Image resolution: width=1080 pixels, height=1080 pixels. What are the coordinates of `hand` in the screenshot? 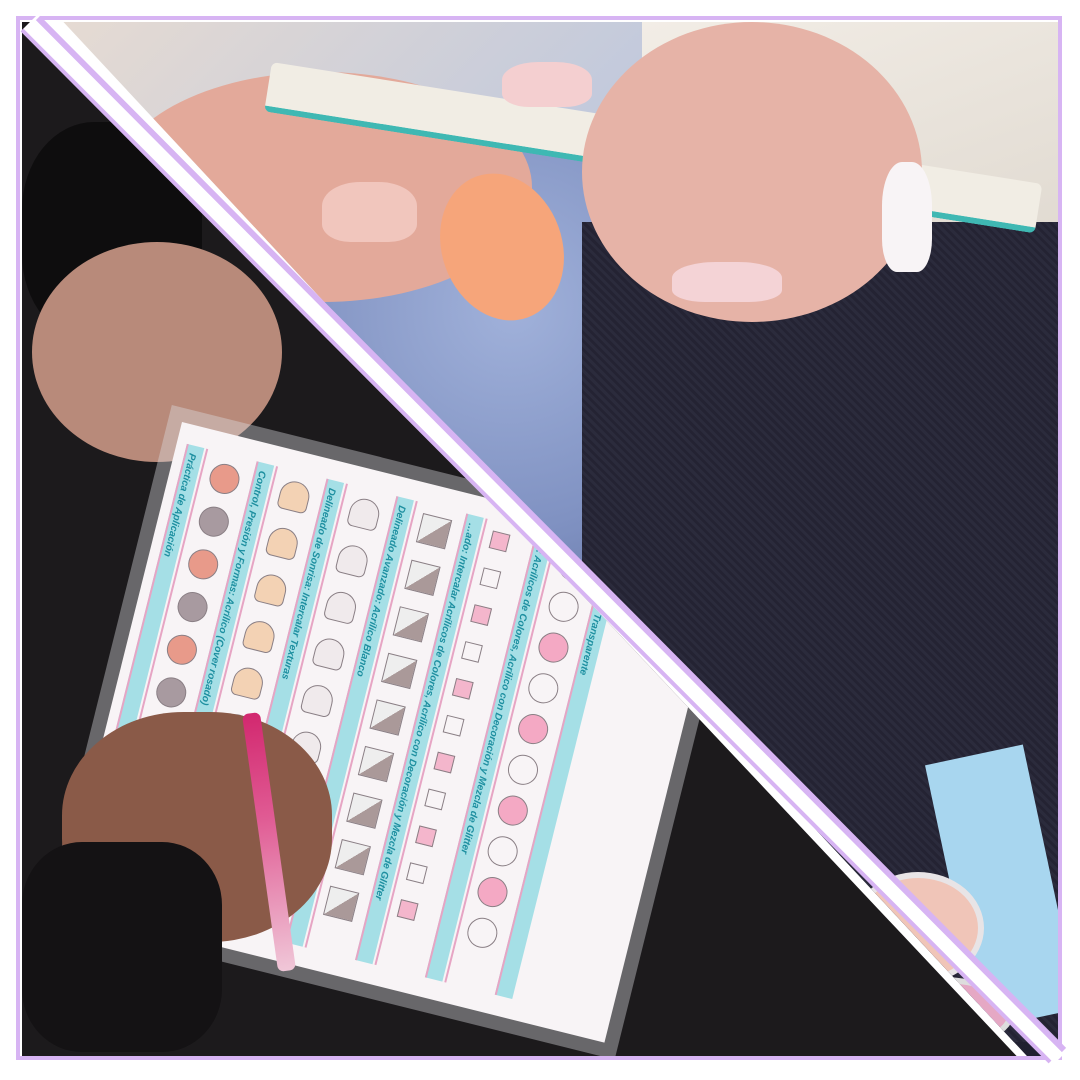 It's located at (157, 352).